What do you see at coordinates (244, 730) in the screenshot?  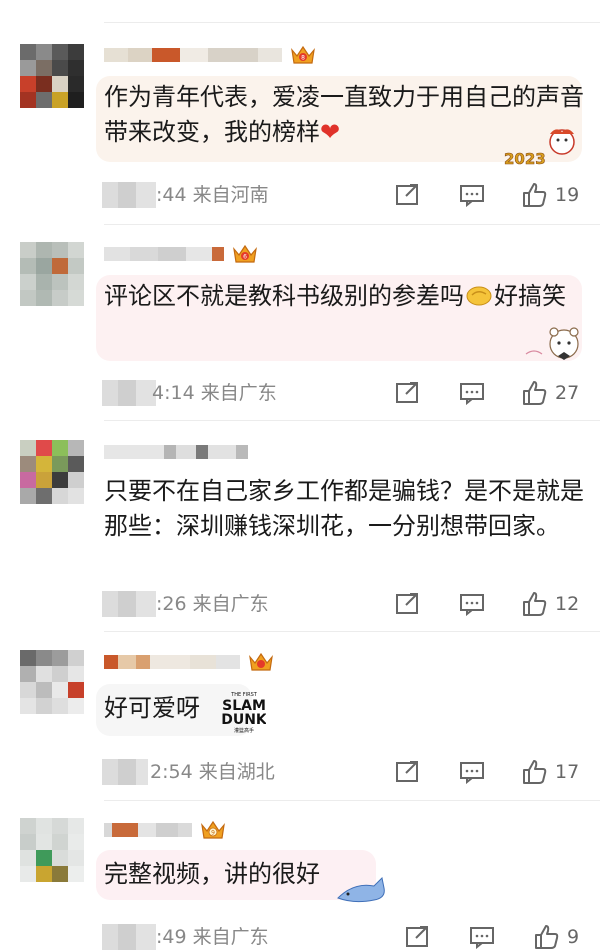 I see `logo-line: 灌篮高手` at bounding box center [244, 730].